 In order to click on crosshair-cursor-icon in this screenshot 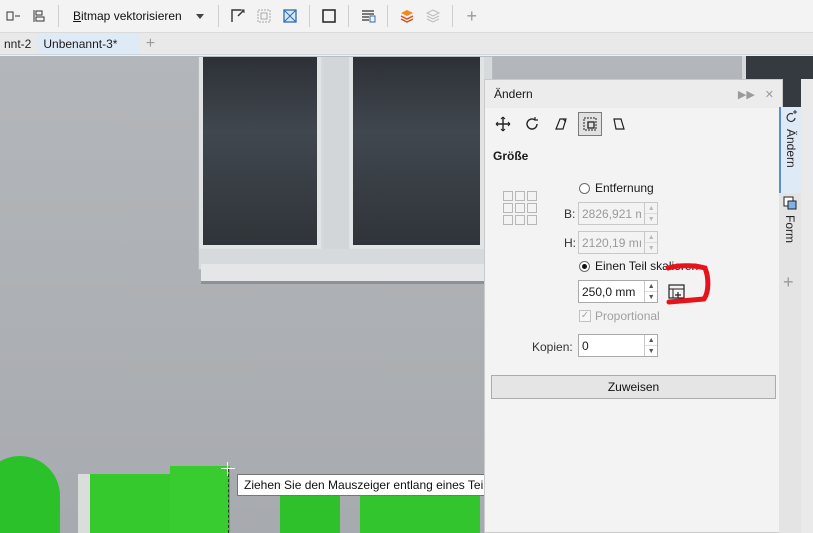, I will do `click(228, 469)`.